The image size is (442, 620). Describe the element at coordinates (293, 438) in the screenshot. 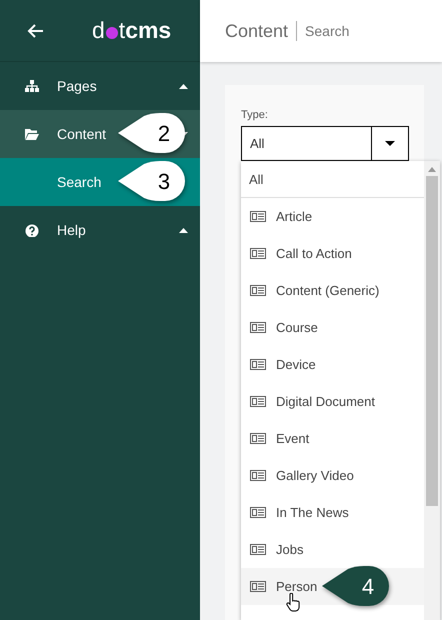

I see `option-label: Event` at that location.